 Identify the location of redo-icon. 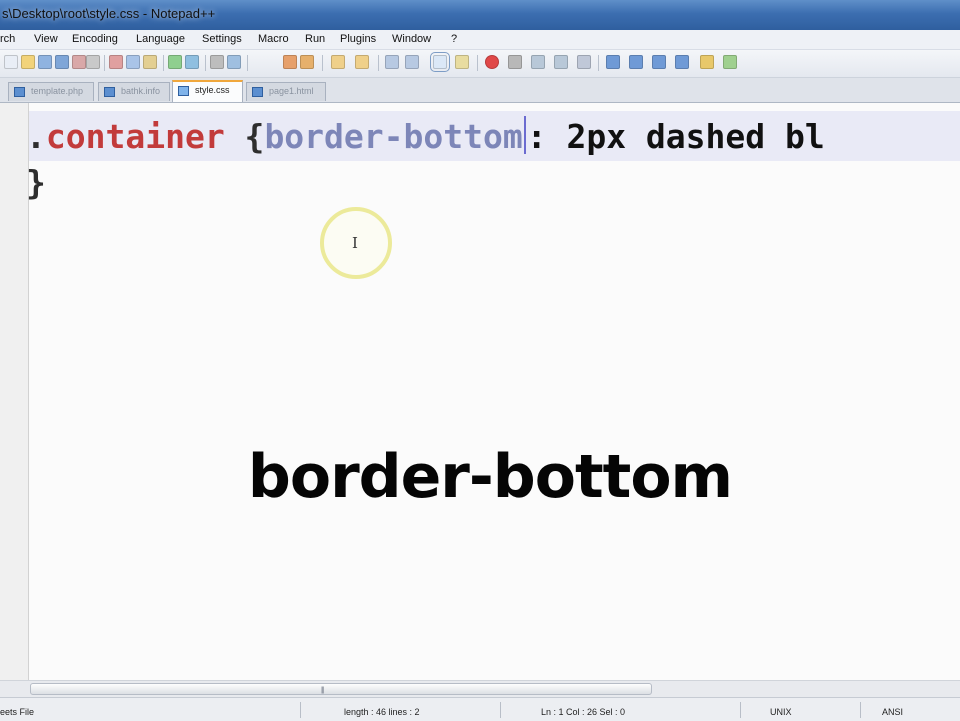
(192, 62).